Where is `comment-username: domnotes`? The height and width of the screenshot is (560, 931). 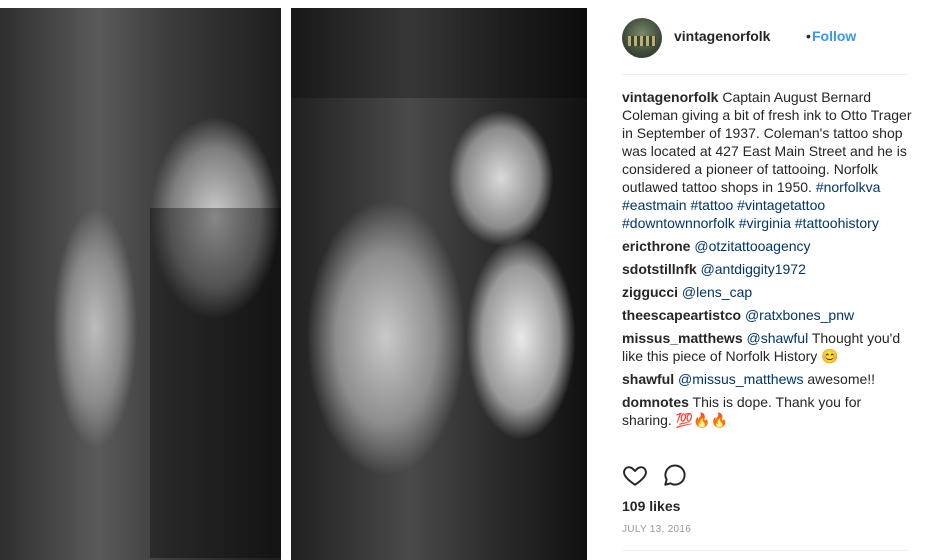 comment-username: domnotes is located at coordinates (655, 402).